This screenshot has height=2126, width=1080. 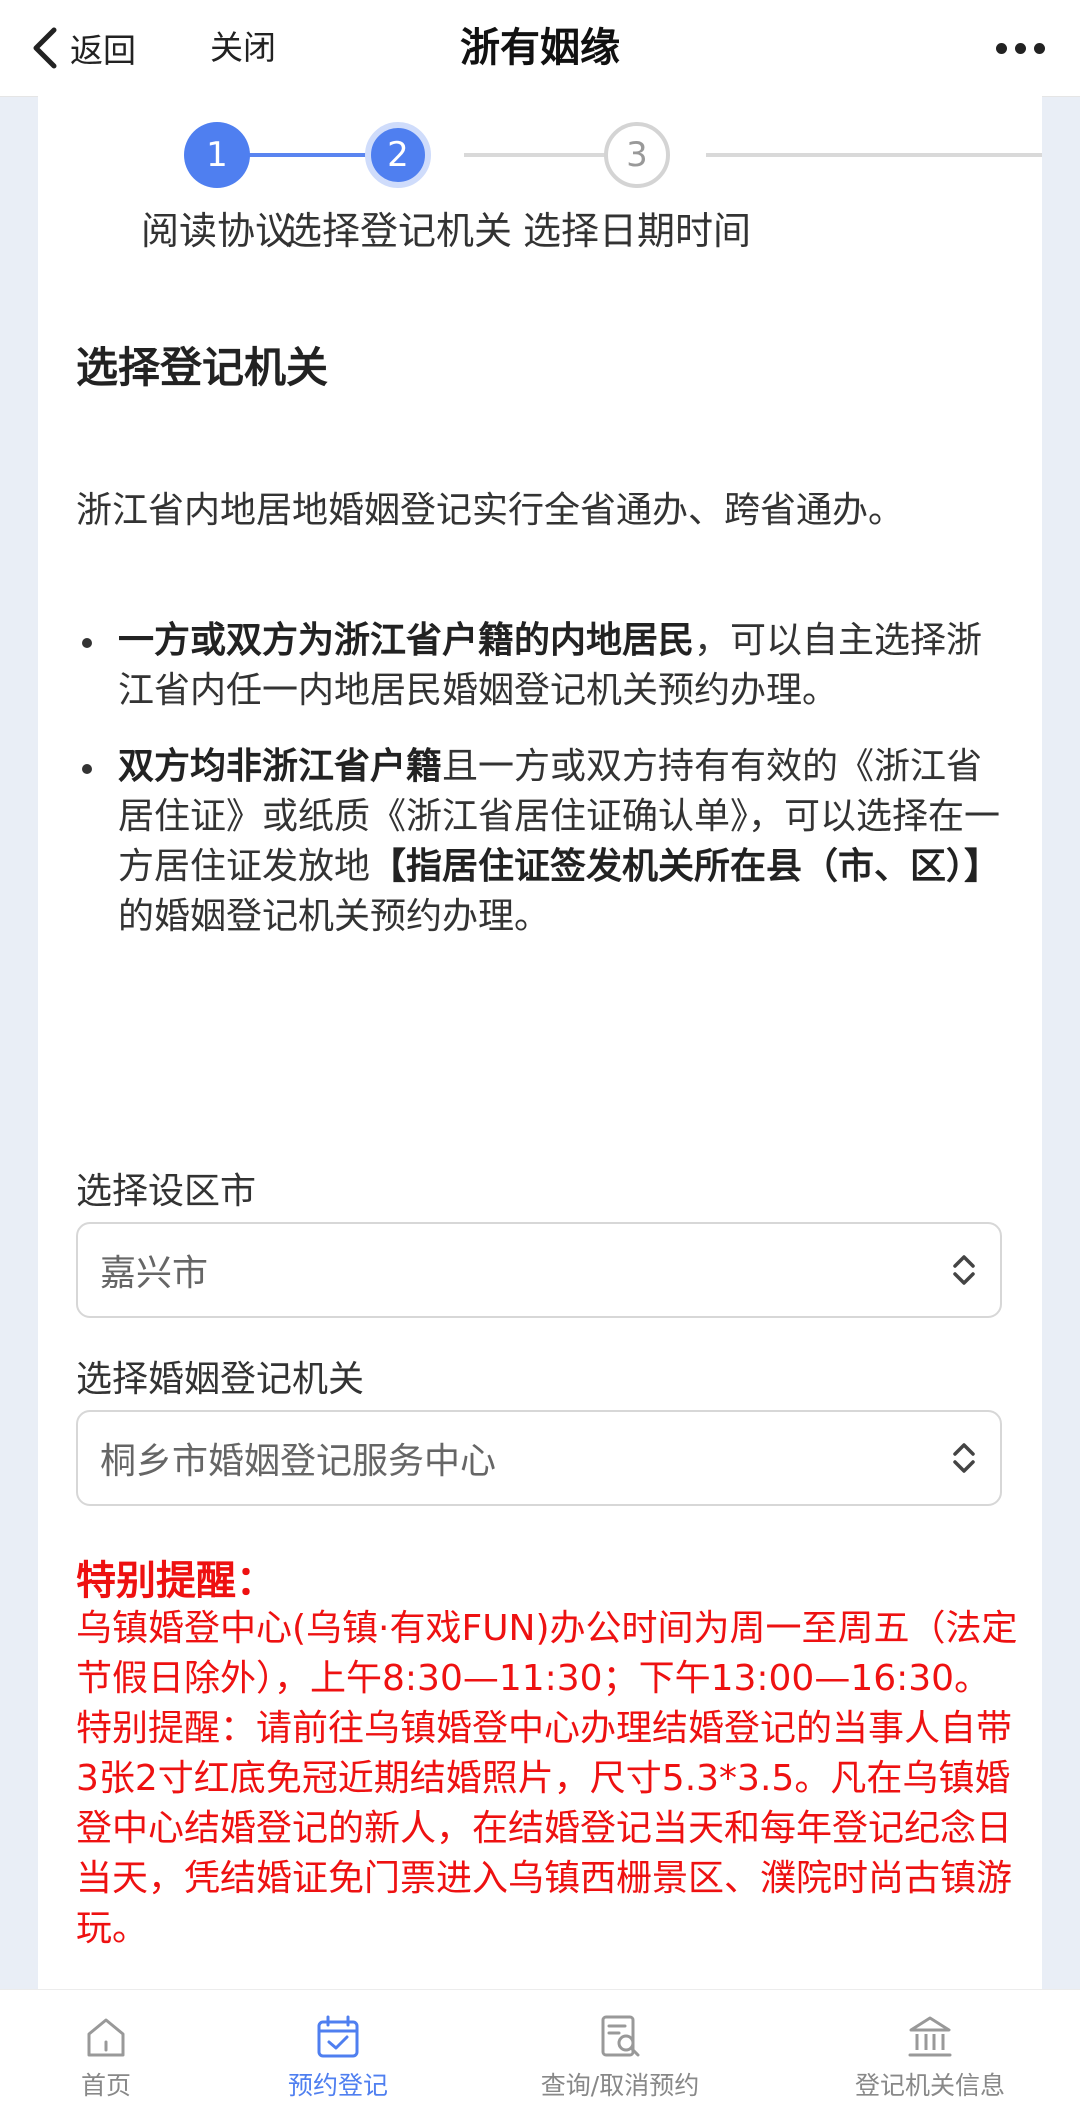 What do you see at coordinates (243, 48) in the screenshot?
I see `close-button: 关闭` at bounding box center [243, 48].